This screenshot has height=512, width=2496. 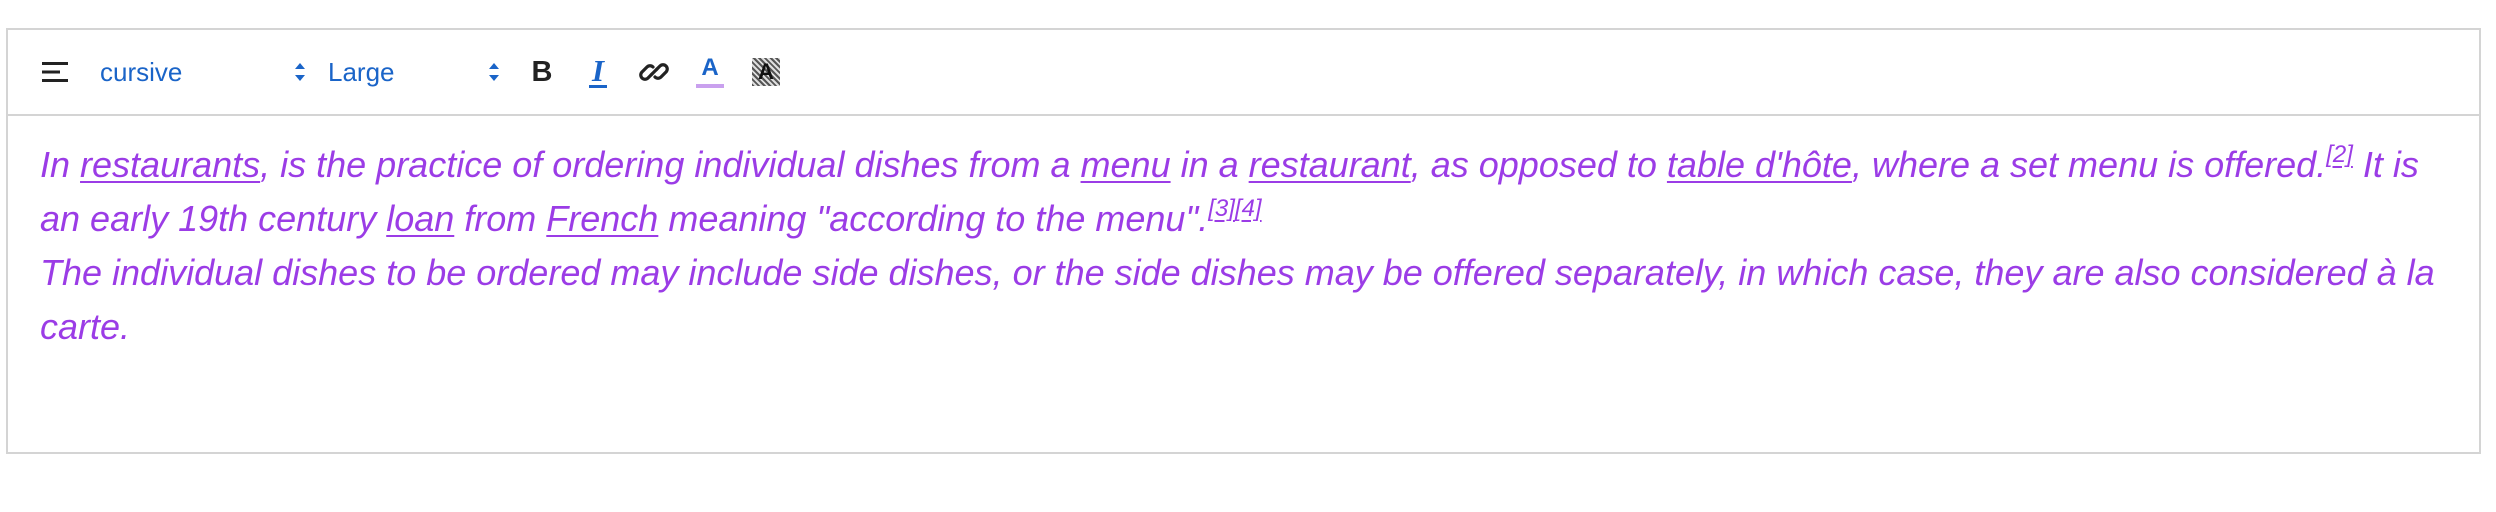 I want to click on background-color-label: A, so click(x=766, y=71).